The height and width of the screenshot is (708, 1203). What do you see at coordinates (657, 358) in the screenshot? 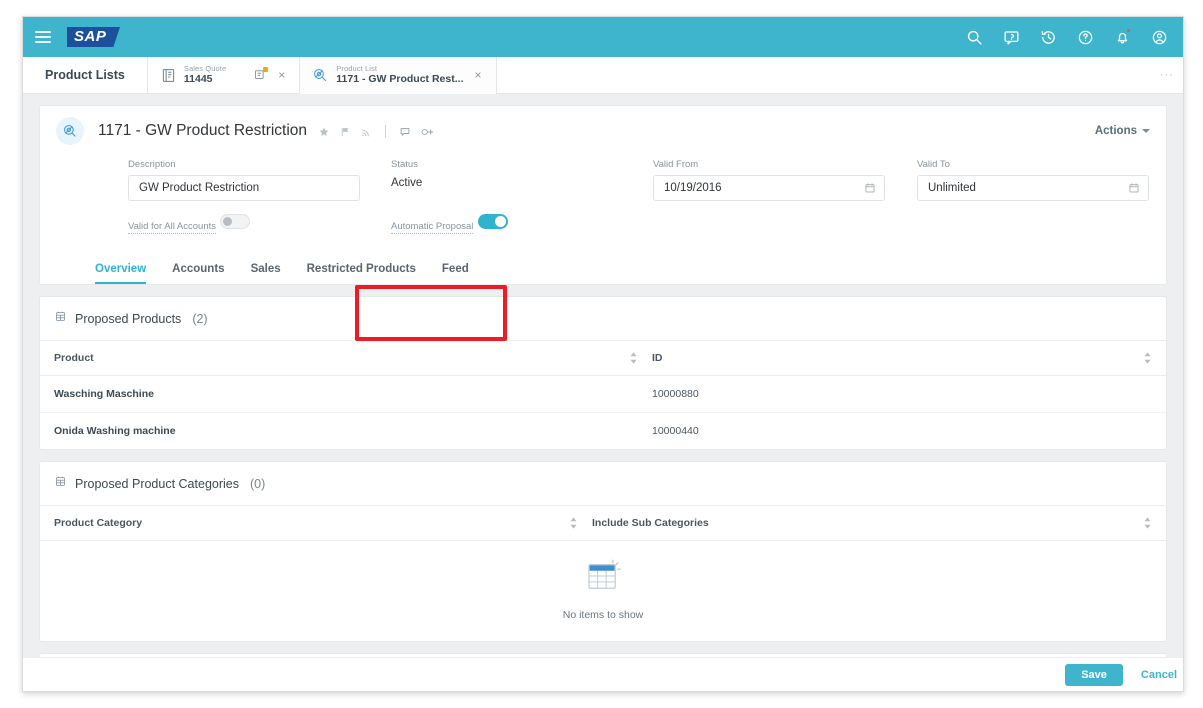
I see `column-id-label: ID` at bounding box center [657, 358].